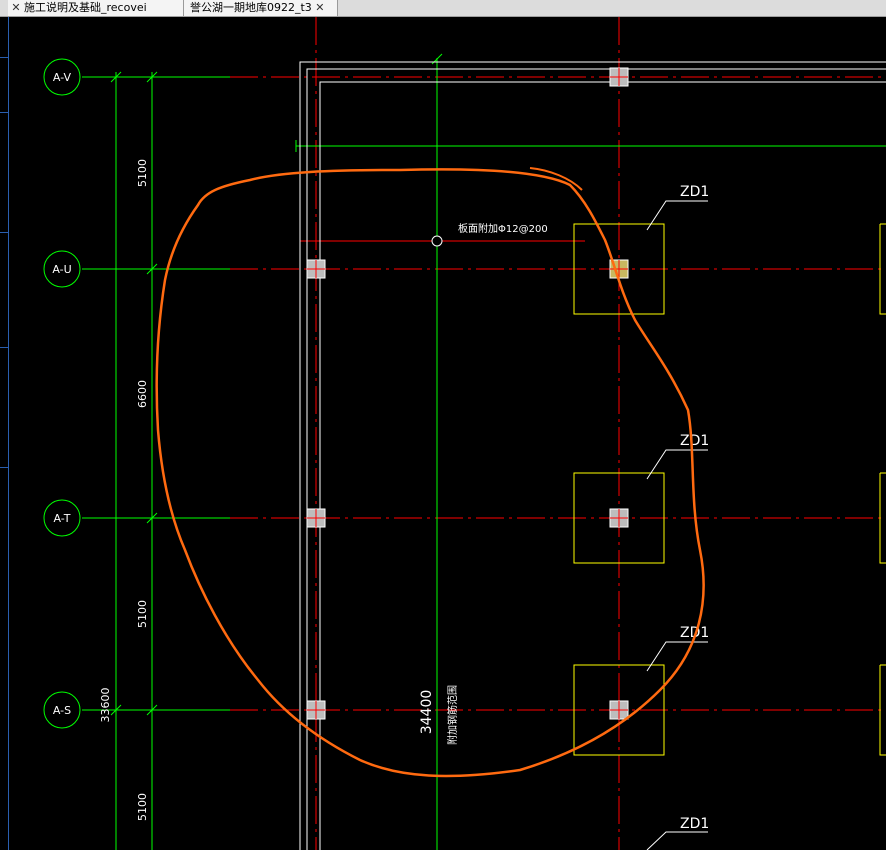  What do you see at coordinates (503, 228) in the screenshot?
I see `rebar-note-text: 板面附加Φ12@200` at bounding box center [503, 228].